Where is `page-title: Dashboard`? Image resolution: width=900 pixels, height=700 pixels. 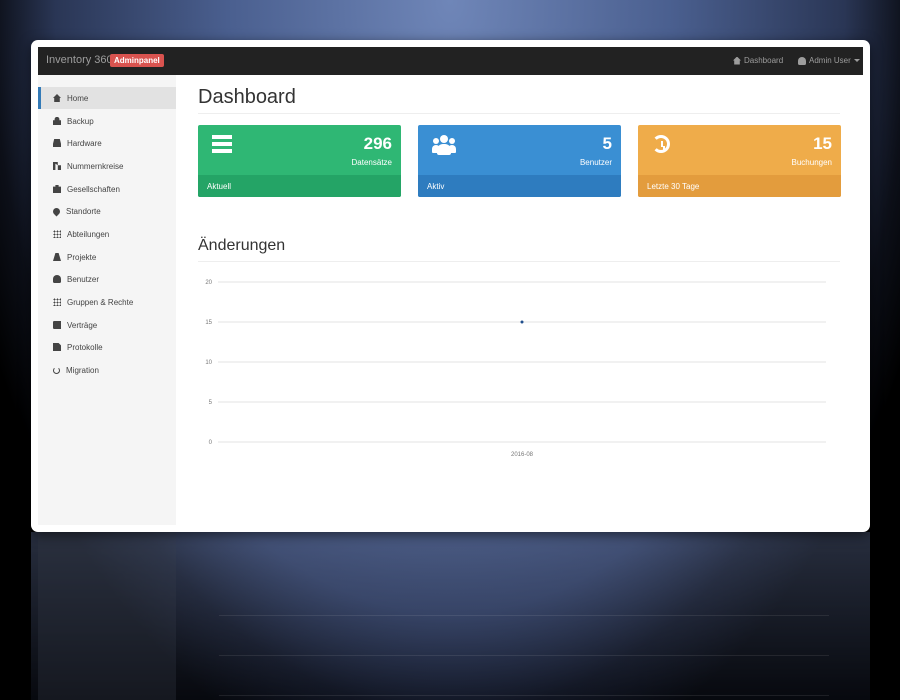 page-title: Dashboard is located at coordinates (247, 97).